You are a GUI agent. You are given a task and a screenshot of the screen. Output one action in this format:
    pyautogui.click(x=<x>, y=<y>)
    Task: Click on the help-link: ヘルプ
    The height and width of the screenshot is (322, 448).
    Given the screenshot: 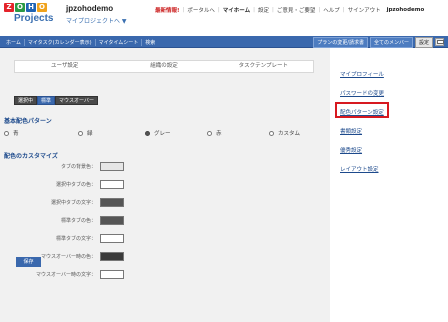 What is the action you would take?
    pyautogui.click(x=331, y=10)
    